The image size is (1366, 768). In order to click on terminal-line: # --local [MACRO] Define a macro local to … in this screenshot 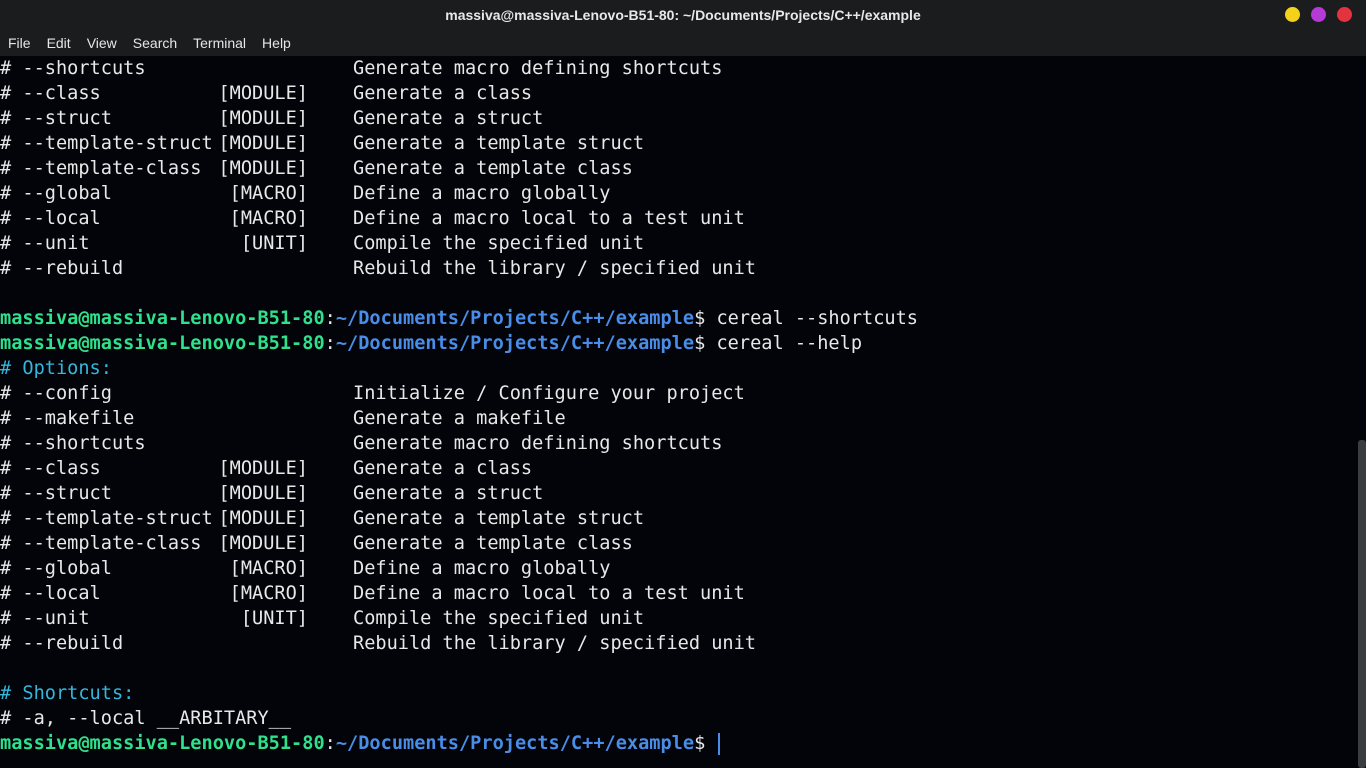, I will do `click(680, 593)`.